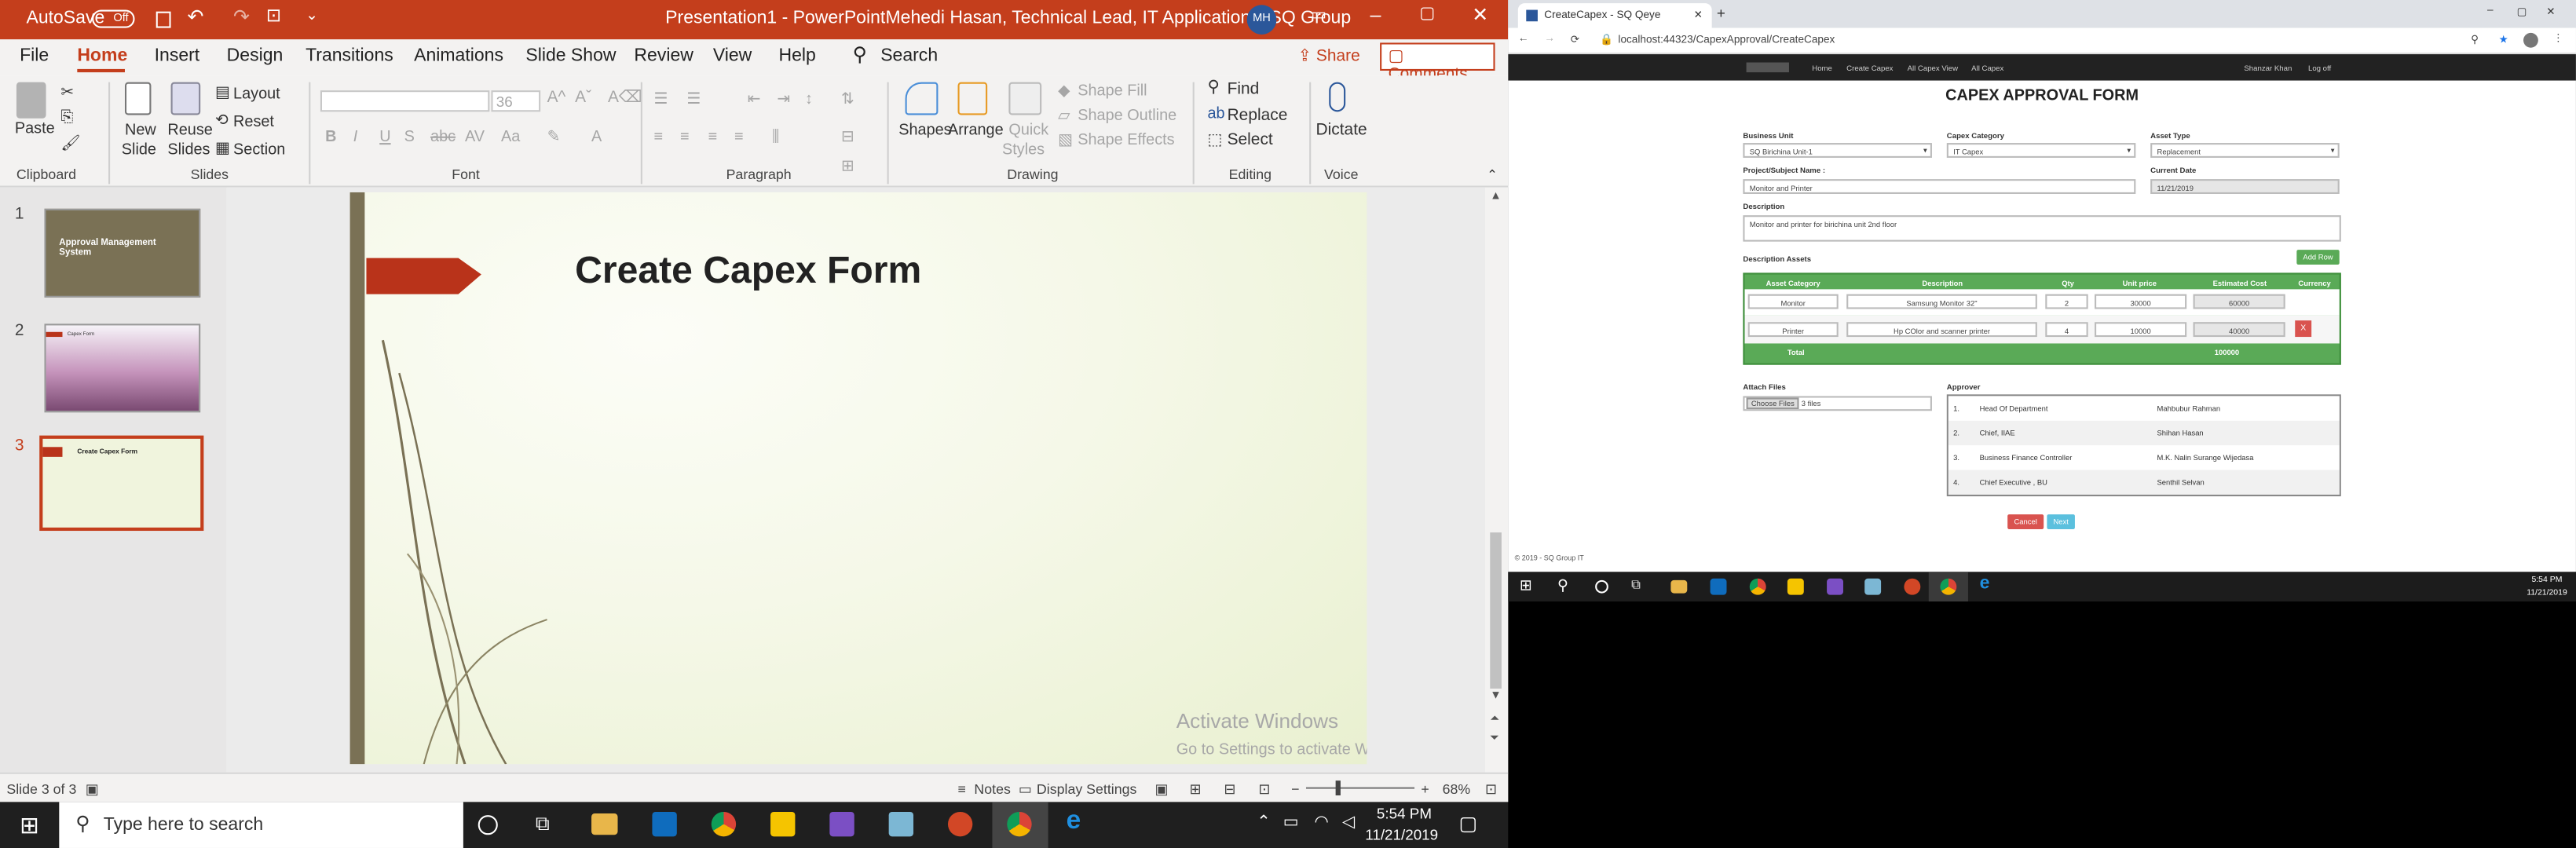  I want to click on redo-icon: ↷, so click(241, 16).